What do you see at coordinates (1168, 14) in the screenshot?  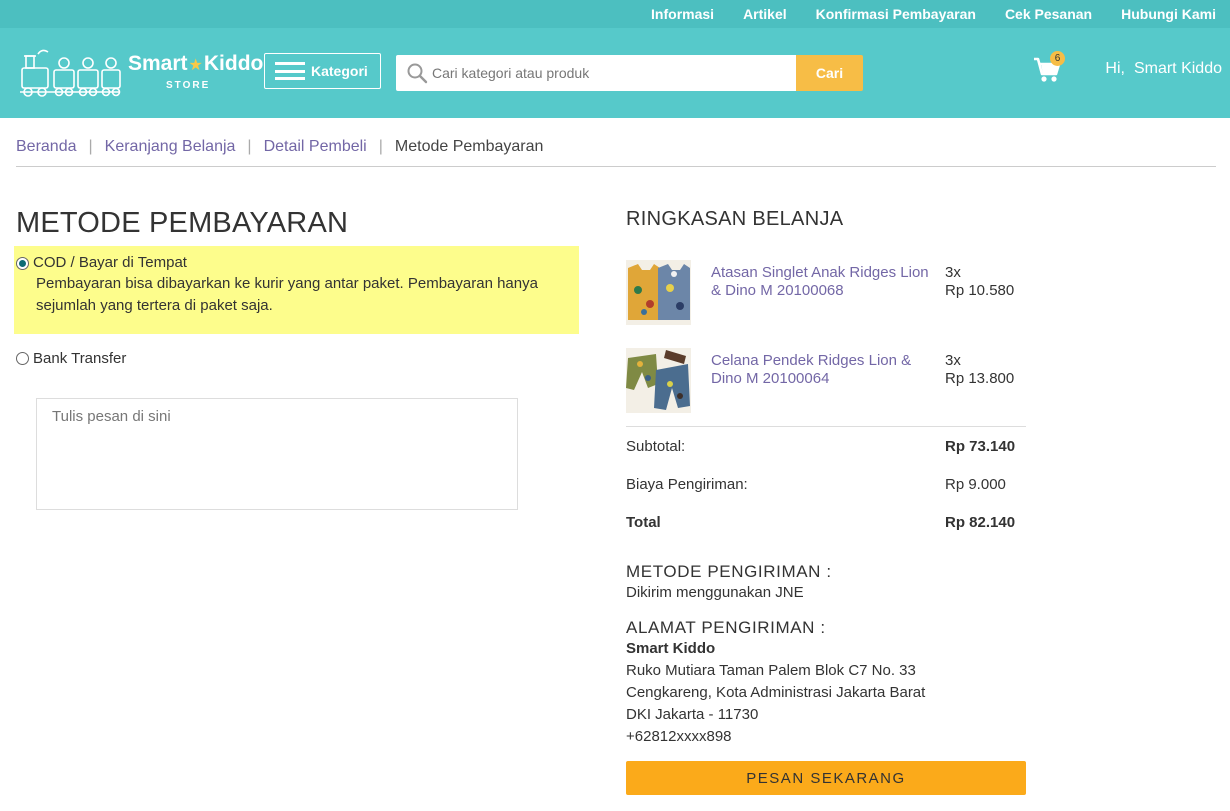 I see `top-nav-hubungi-kami: Hubungi Kami` at bounding box center [1168, 14].